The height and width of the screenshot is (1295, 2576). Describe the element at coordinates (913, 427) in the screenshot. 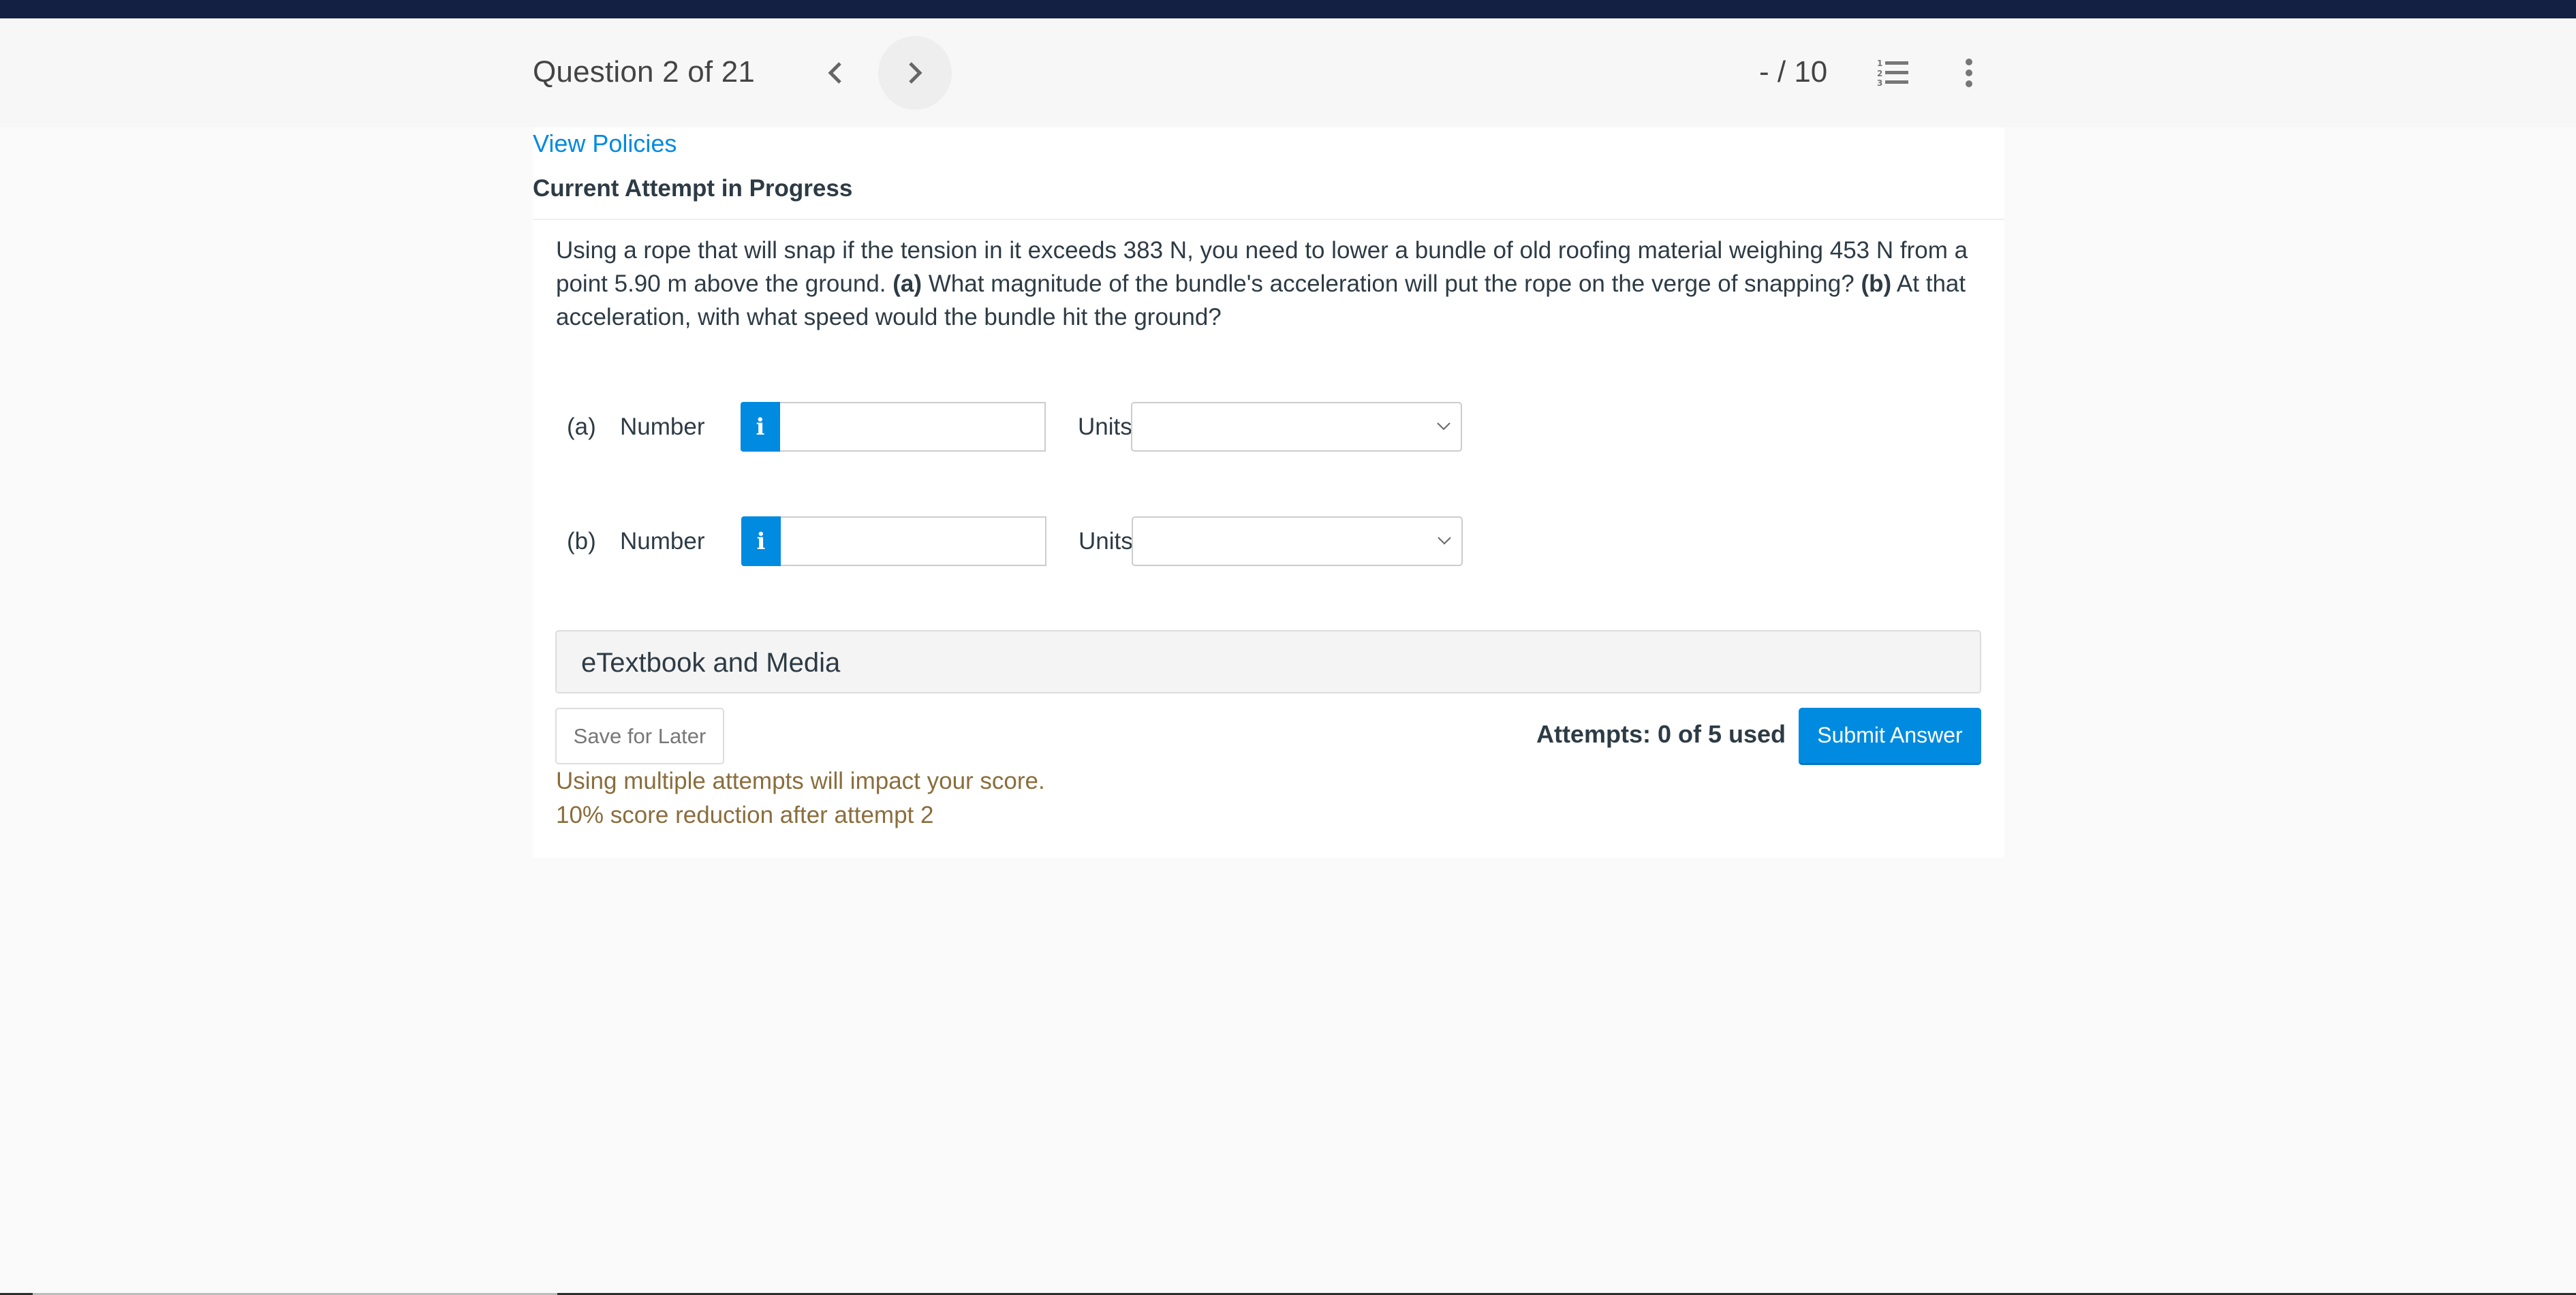

I see `number-input-a` at that location.